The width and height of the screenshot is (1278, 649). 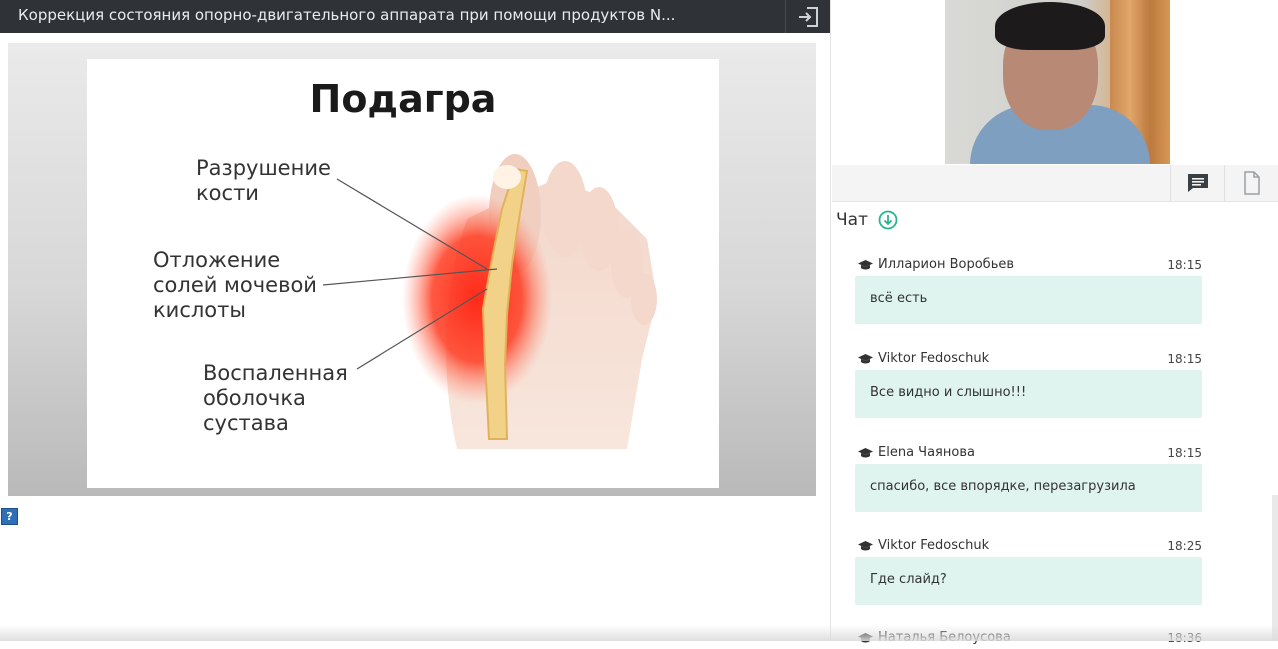 What do you see at coordinates (1028, 488) in the screenshot?
I see `message-text: спасибо, все впорядке, перезагрузила` at bounding box center [1028, 488].